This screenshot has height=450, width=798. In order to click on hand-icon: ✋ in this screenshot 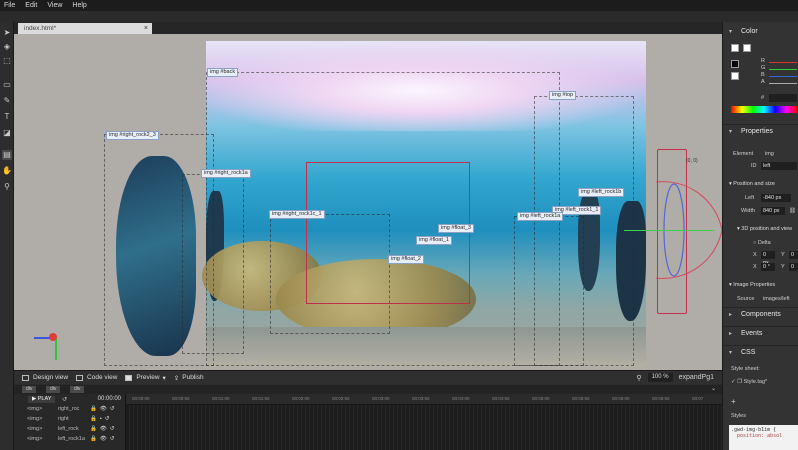, I will do `click(7, 171)`.